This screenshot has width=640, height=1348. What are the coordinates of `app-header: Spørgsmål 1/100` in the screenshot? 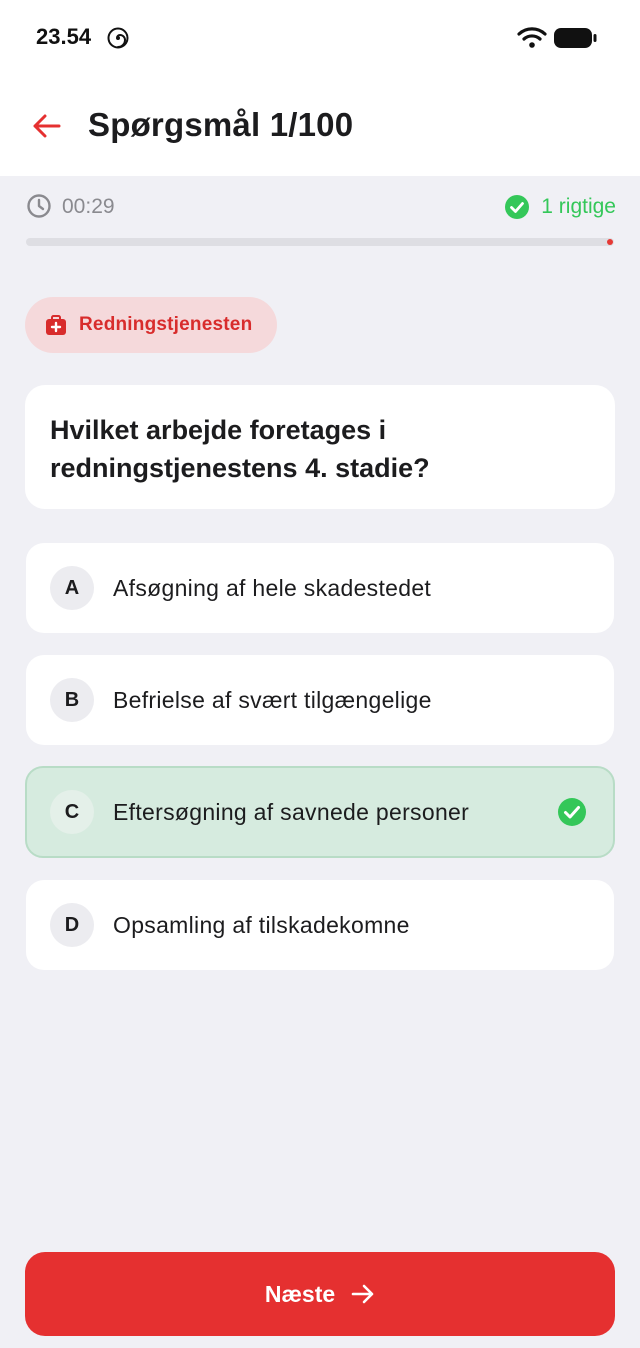 It's located at (320, 126).